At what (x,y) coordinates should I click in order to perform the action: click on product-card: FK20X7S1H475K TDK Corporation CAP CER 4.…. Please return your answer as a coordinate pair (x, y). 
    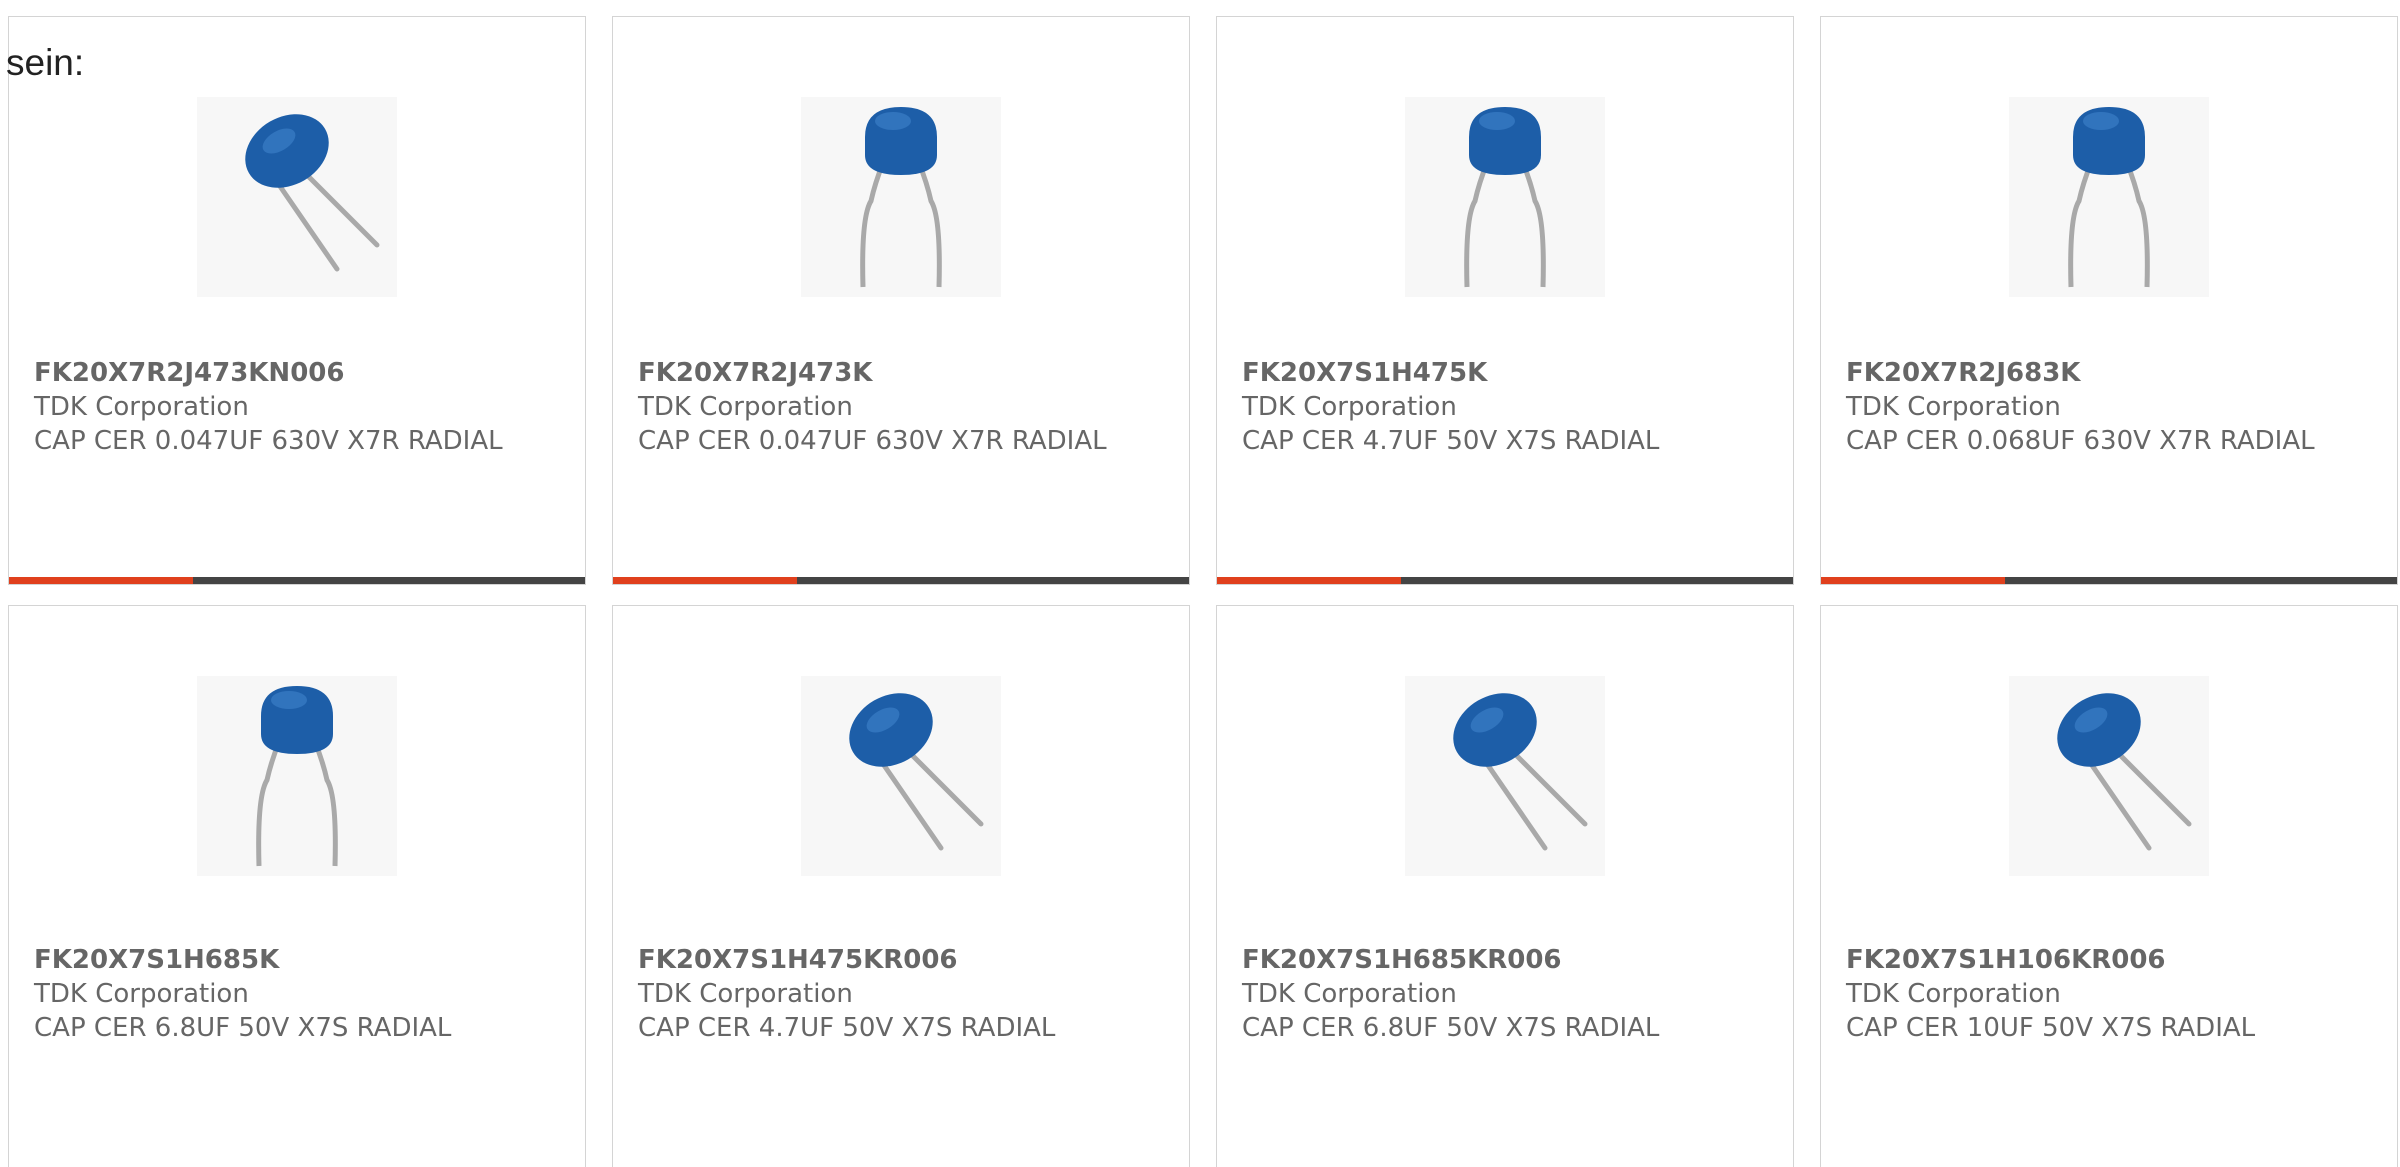
    Looking at the image, I should click on (1505, 300).